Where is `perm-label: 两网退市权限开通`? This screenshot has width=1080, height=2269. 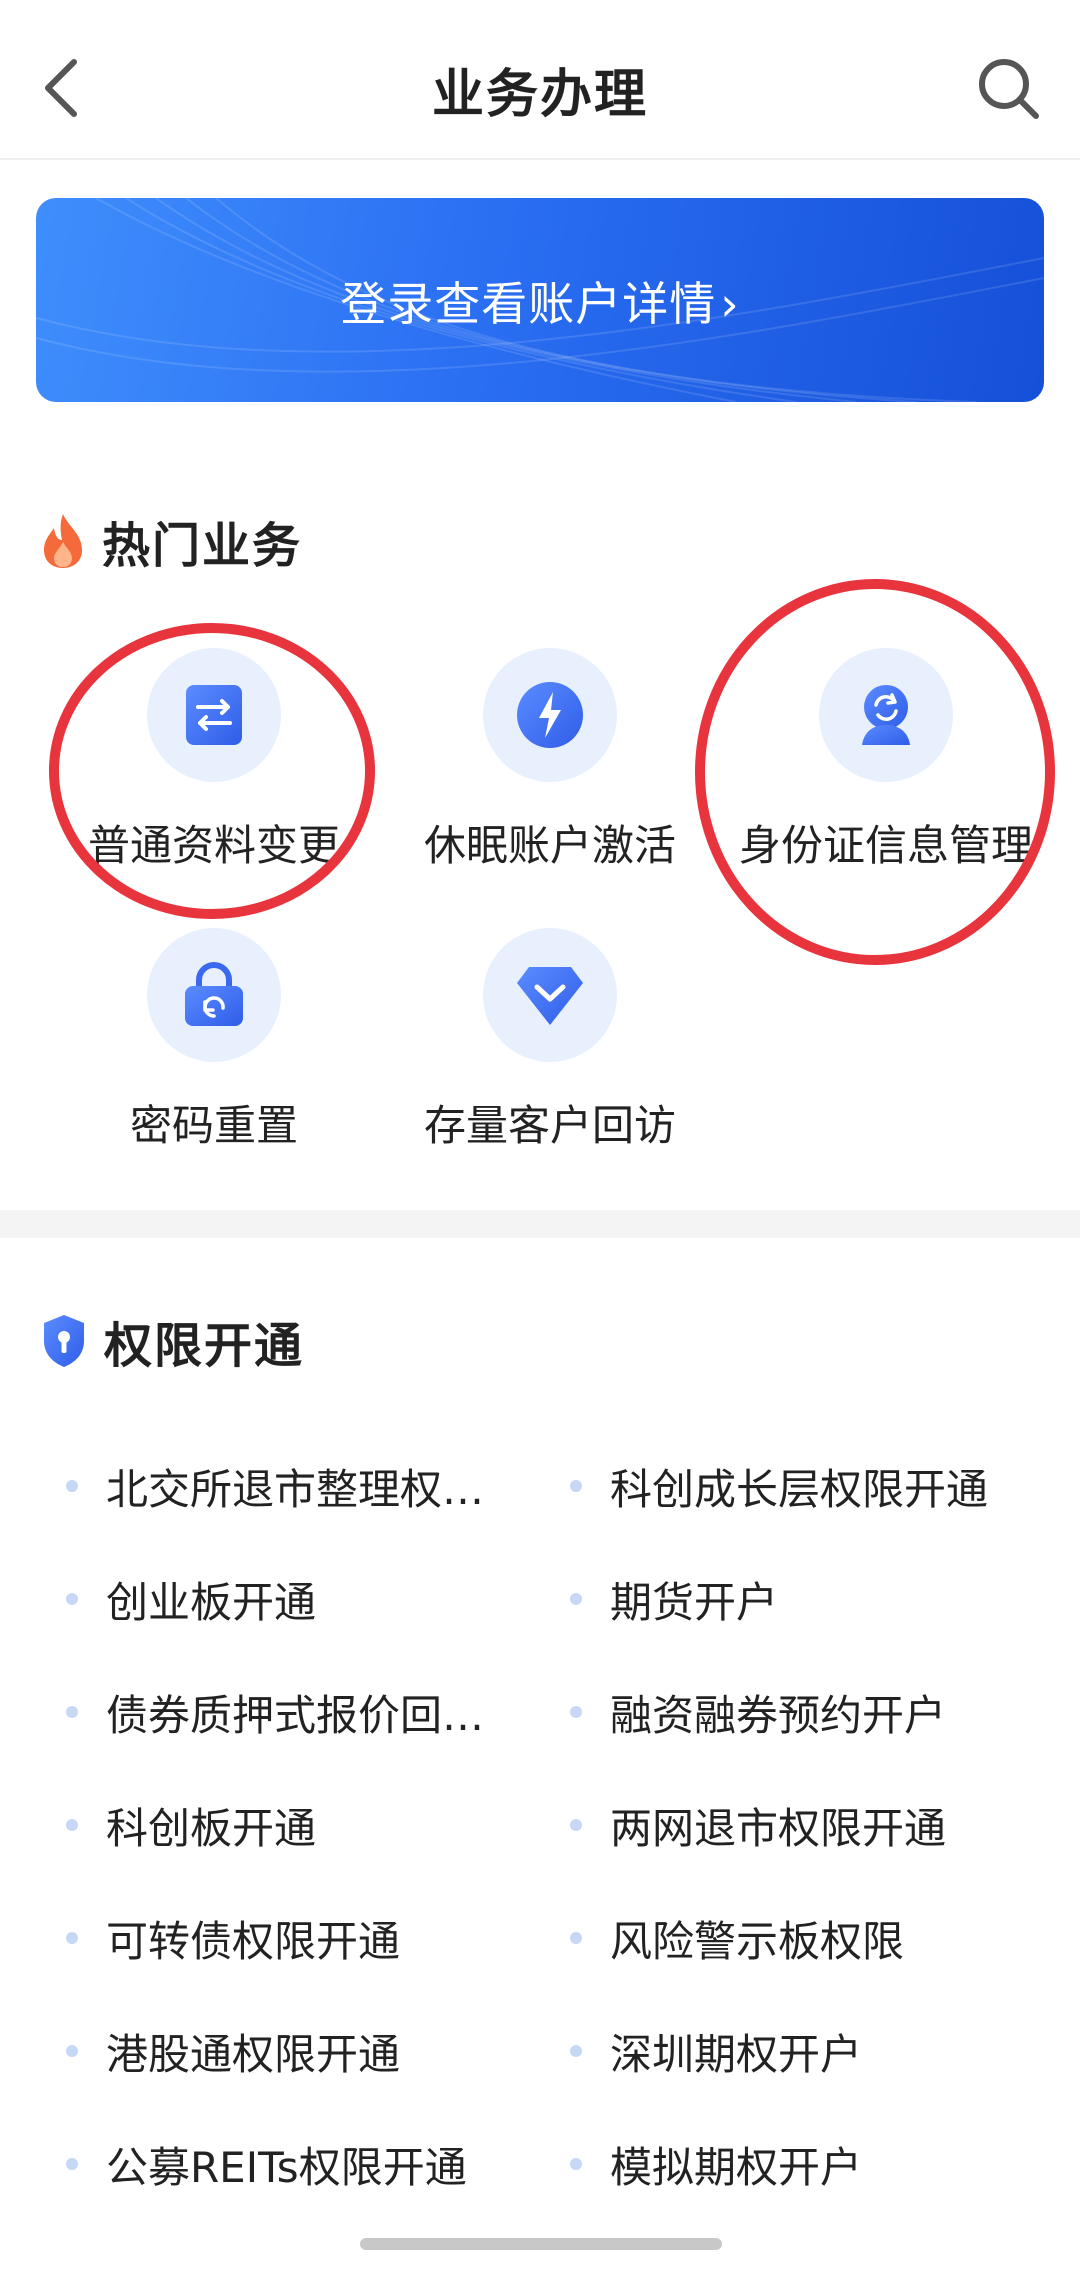
perm-label: 两网退市权限开通 is located at coordinates (778, 1828).